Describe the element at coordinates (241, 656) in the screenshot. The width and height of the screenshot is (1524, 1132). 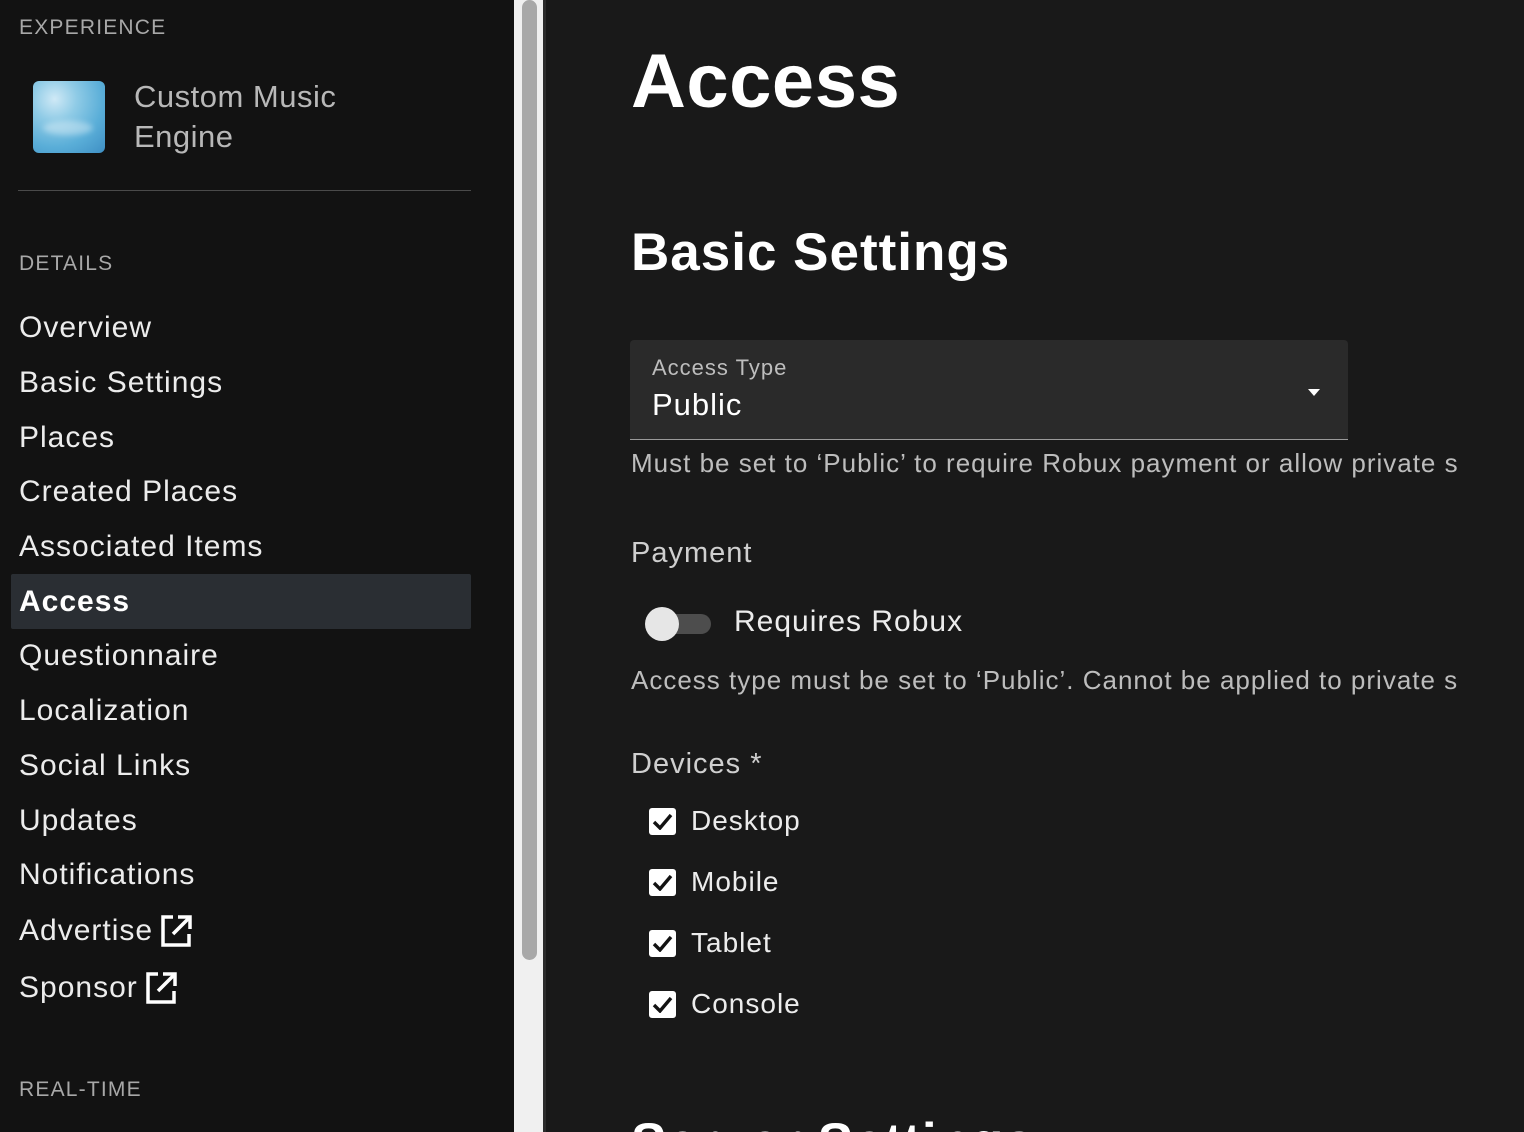
I see `sidebar-item-questionnaire: Questionnaire` at that location.